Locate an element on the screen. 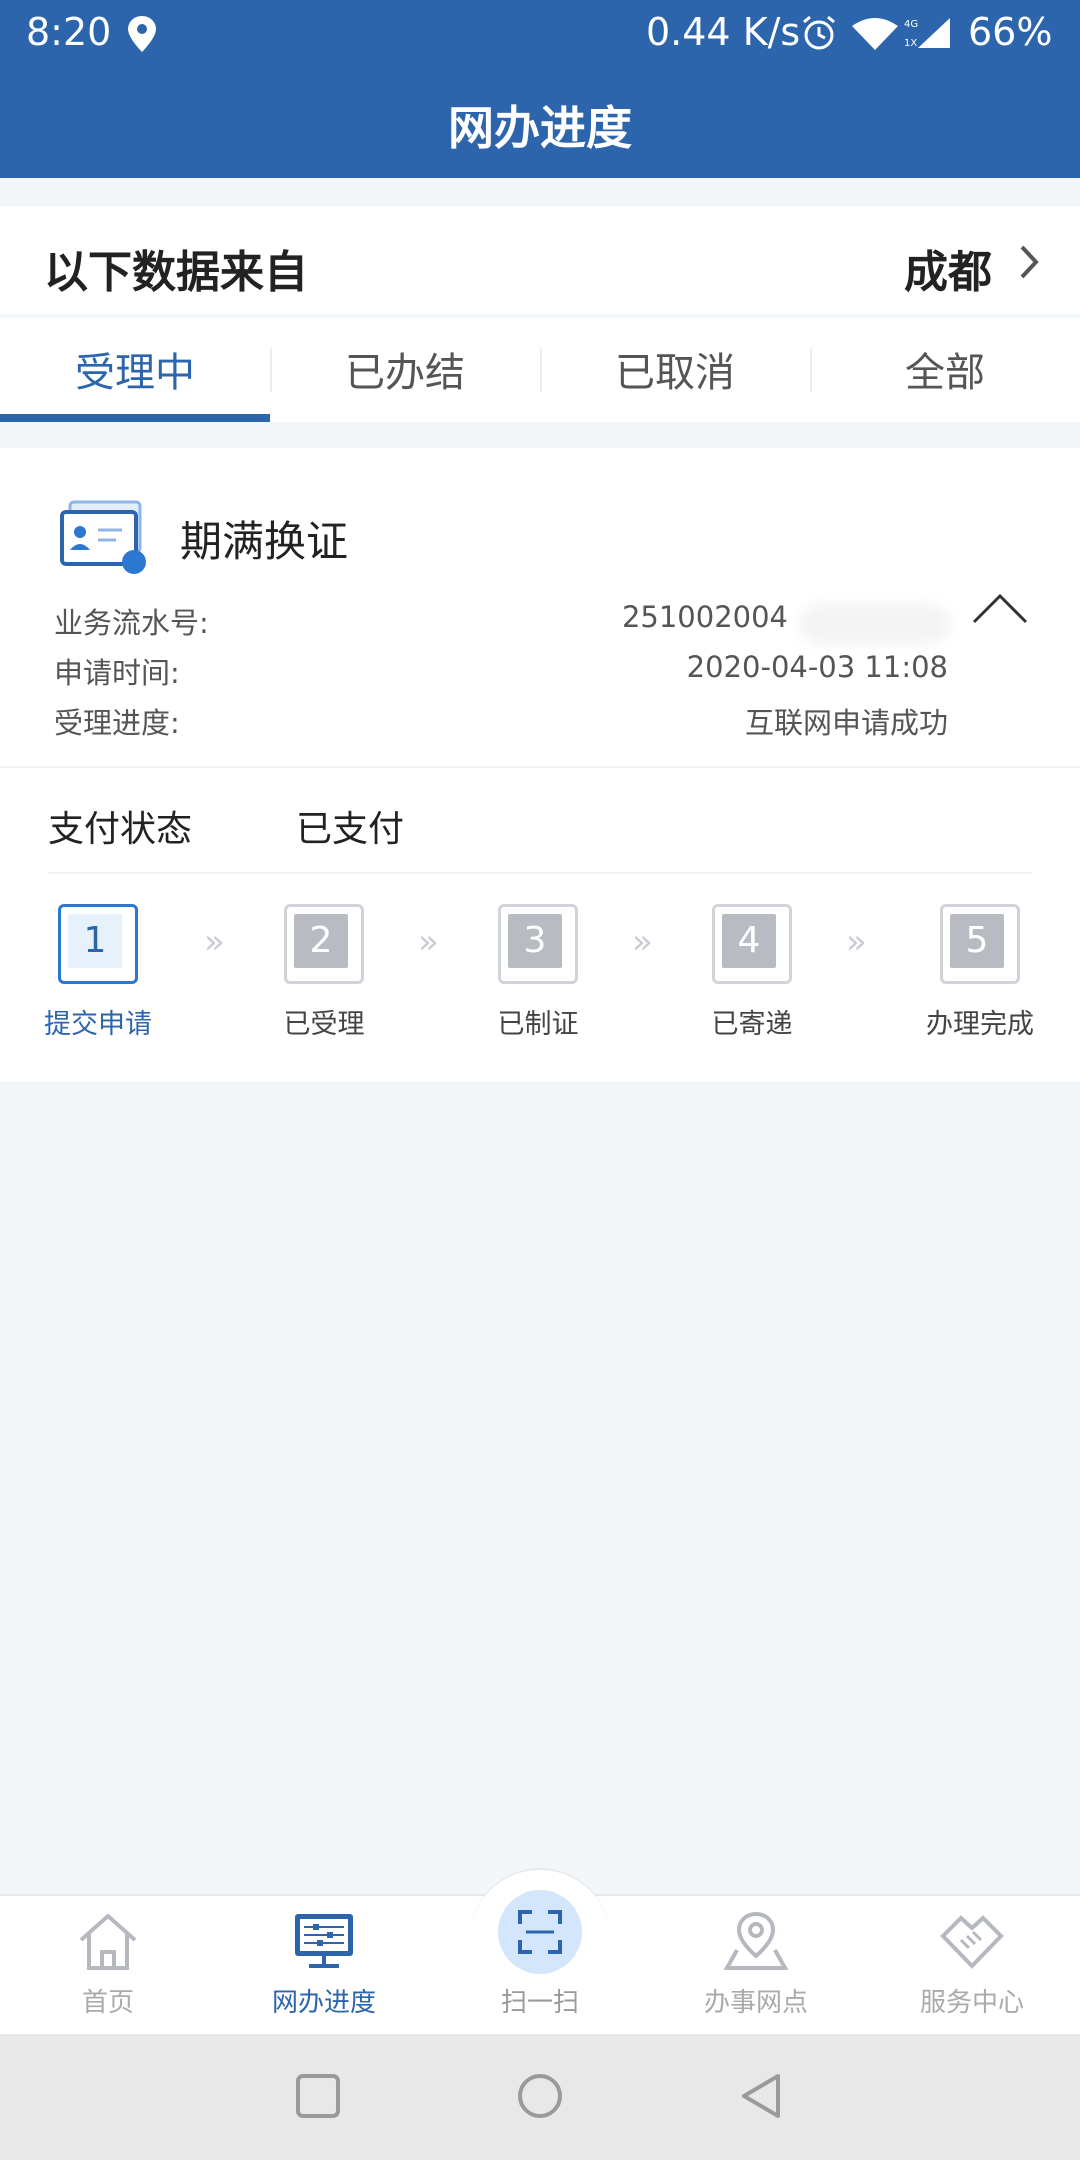 Image resolution: width=1080 pixels, height=2160 pixels. status-bar: 8:20 0.44 K/s 4G 1X 66% is located at coordinates (540, 33).